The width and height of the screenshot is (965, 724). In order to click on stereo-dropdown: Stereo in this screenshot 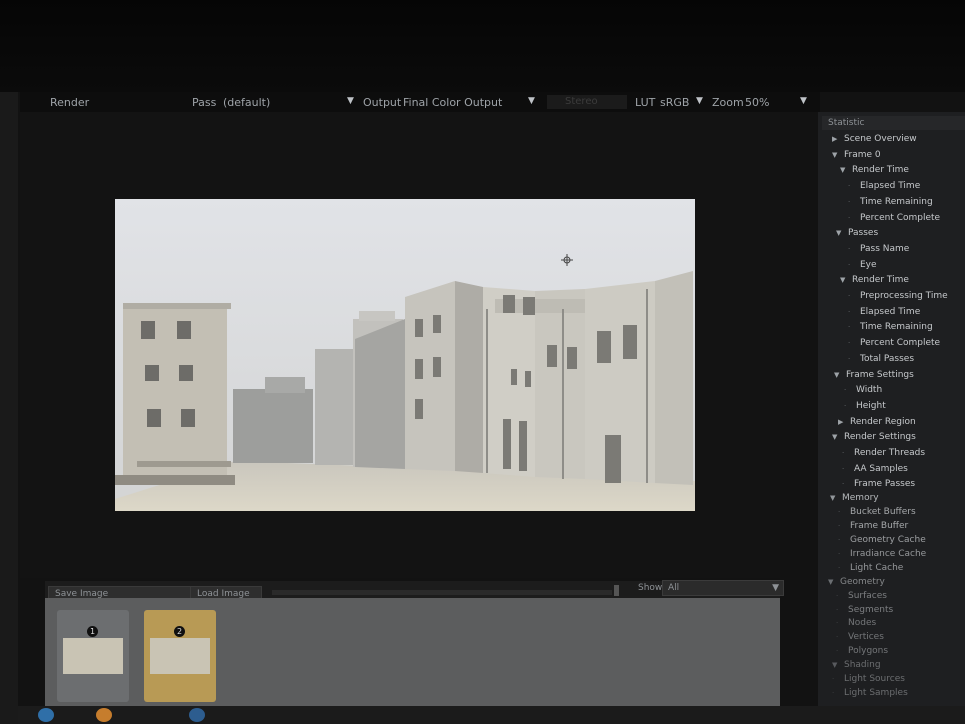, I will do `click(594, 102)`.